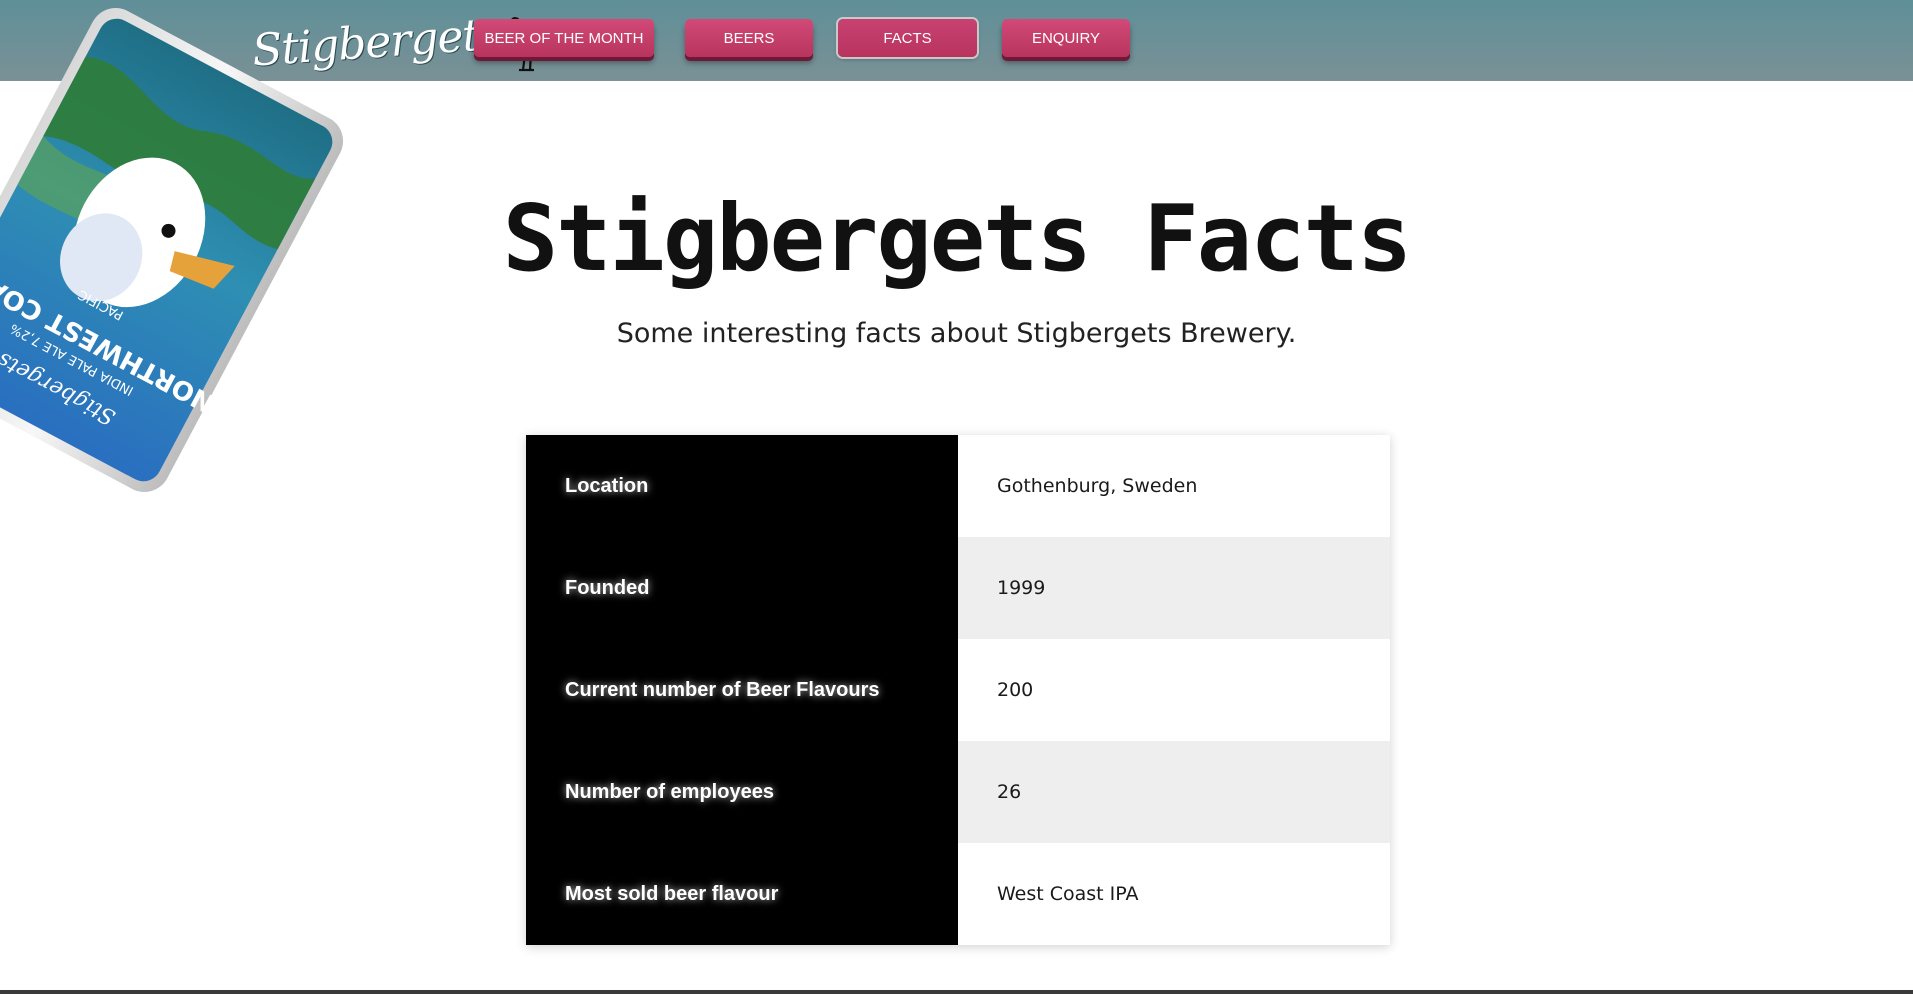  Describe the element at coordinates (564, 38) in the screenshot. I see `nav-beer-of-the-month-button: BEER OF THE MONTH` at that location.